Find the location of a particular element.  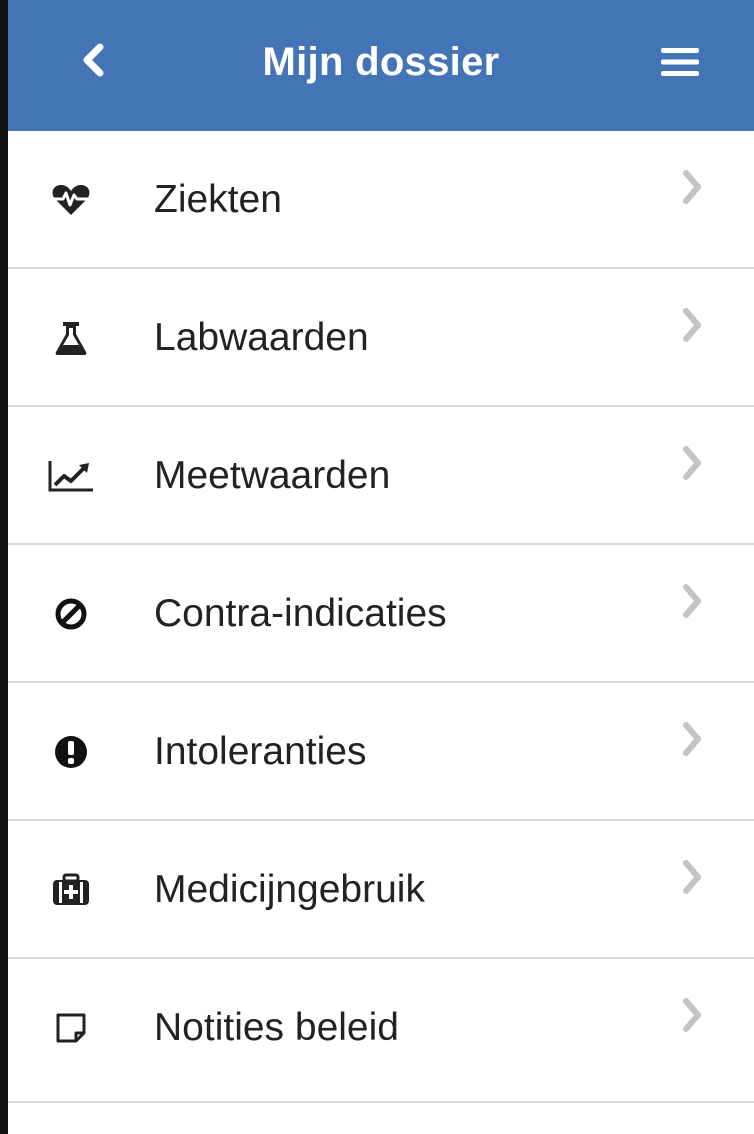

menu-button is located at coordinates (680, 62).